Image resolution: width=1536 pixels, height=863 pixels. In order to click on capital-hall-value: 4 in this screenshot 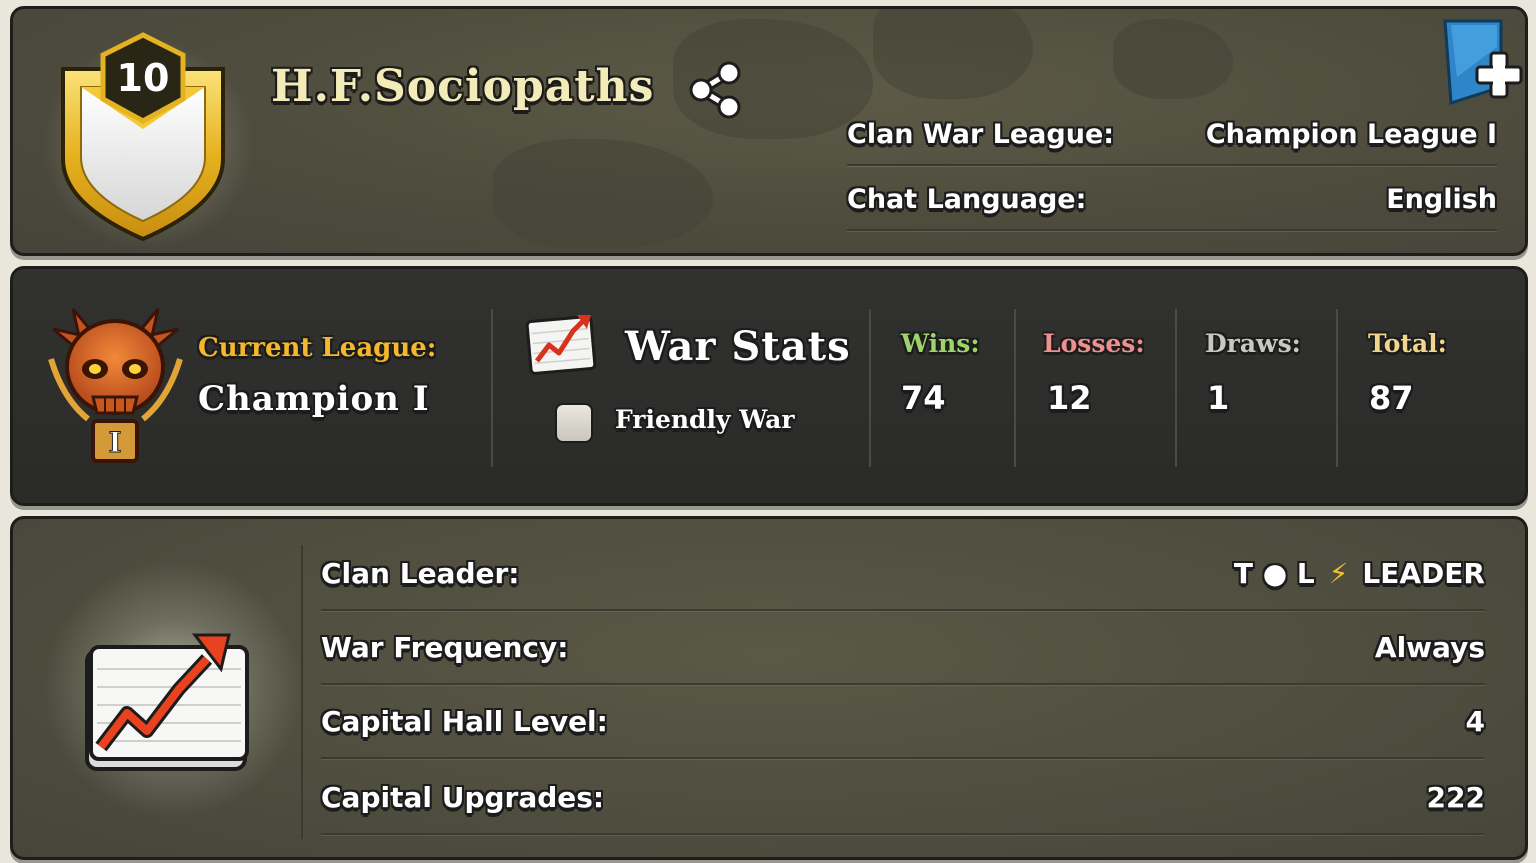, I will do `click(1475, 721)`.